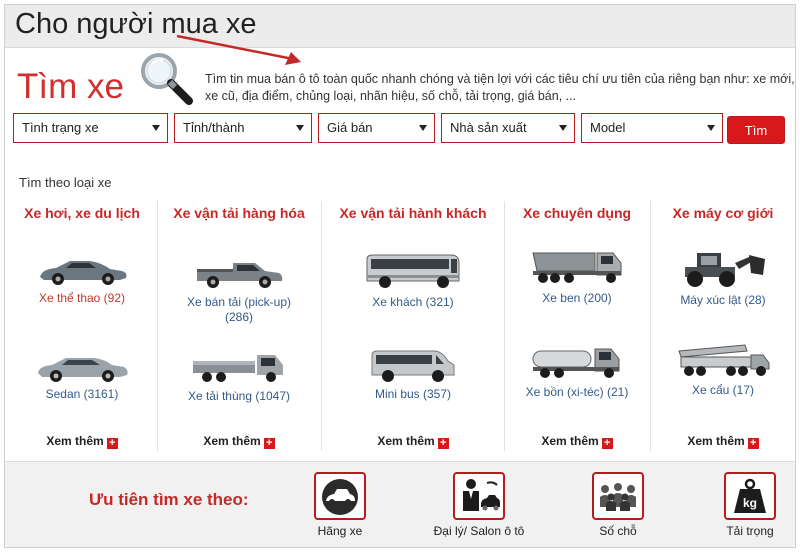 The image size is (800, 552). I want to click on search-title: Tìm xe, so click(70, 86).